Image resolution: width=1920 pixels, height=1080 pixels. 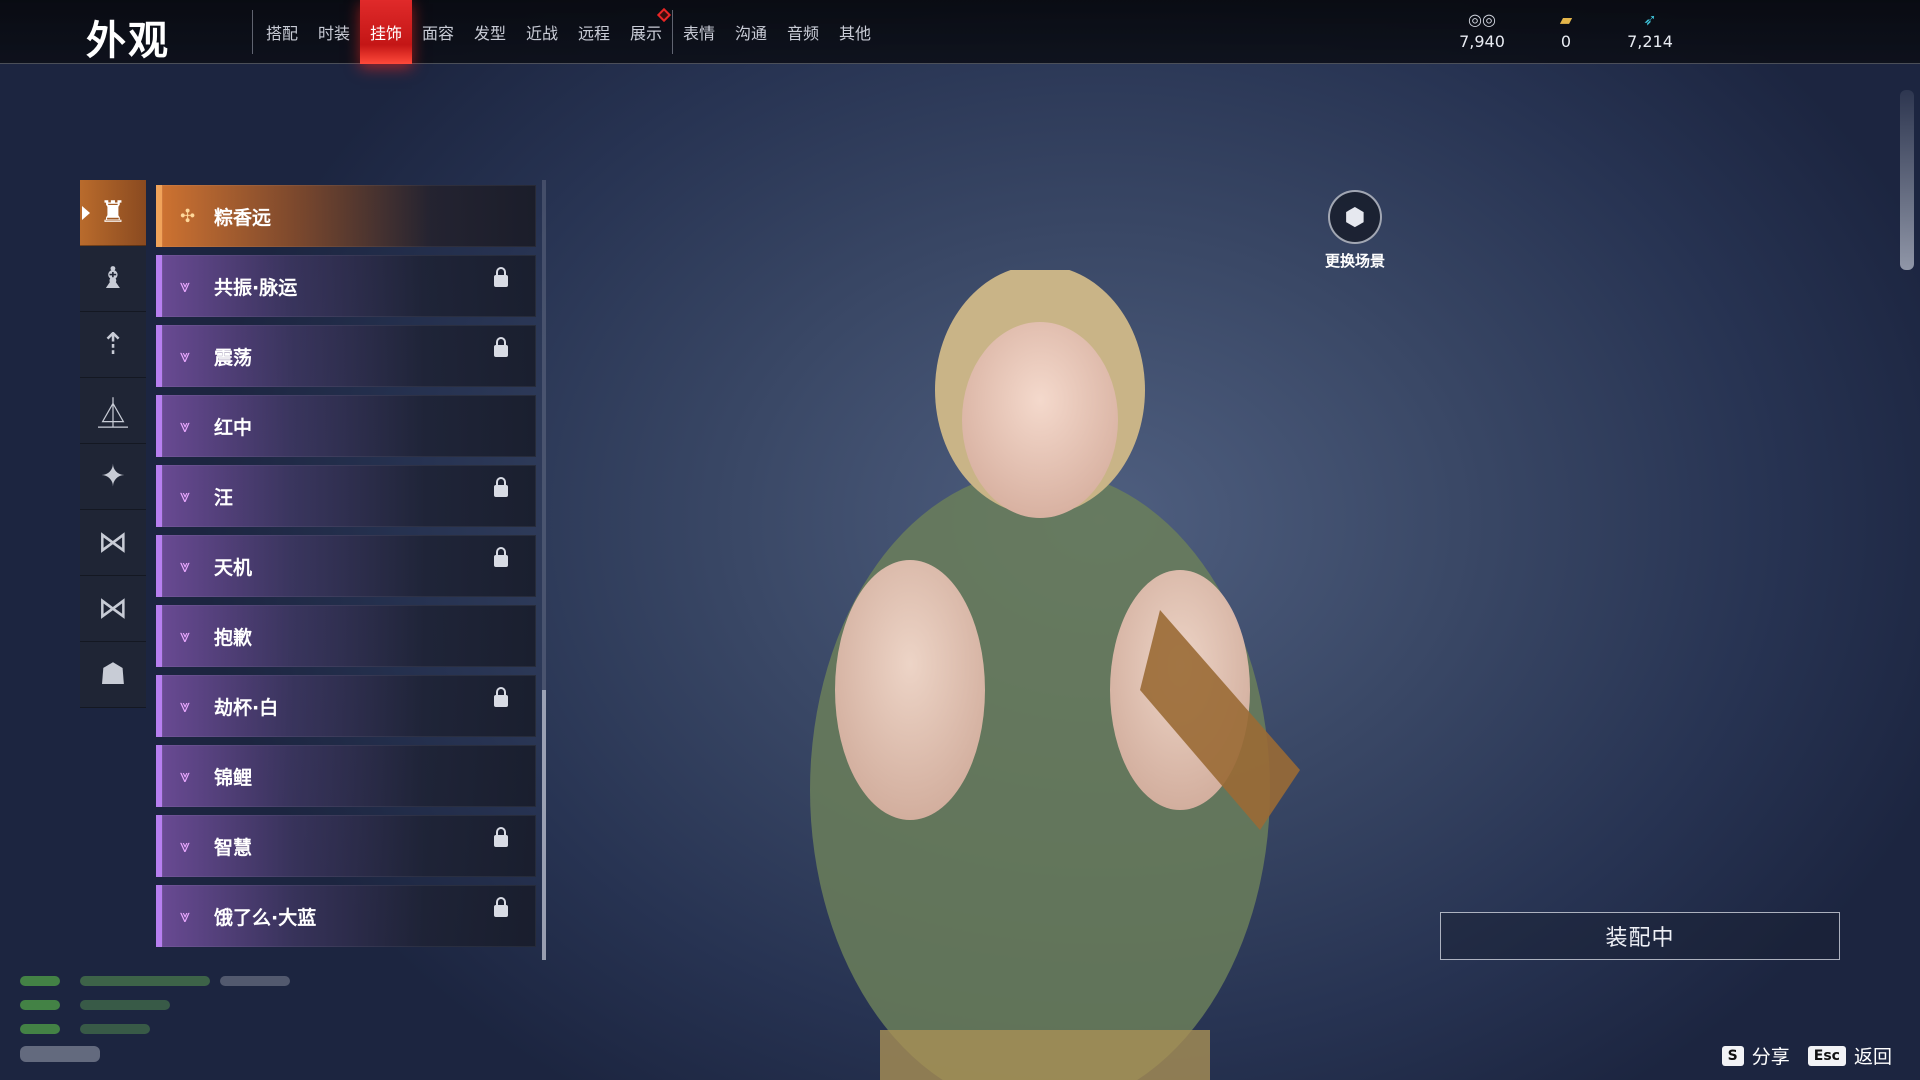 What do you see at coordinates (233, 637) in the screenshot?
I see `item-name: 抱歉` at bounding box center [233, 637].